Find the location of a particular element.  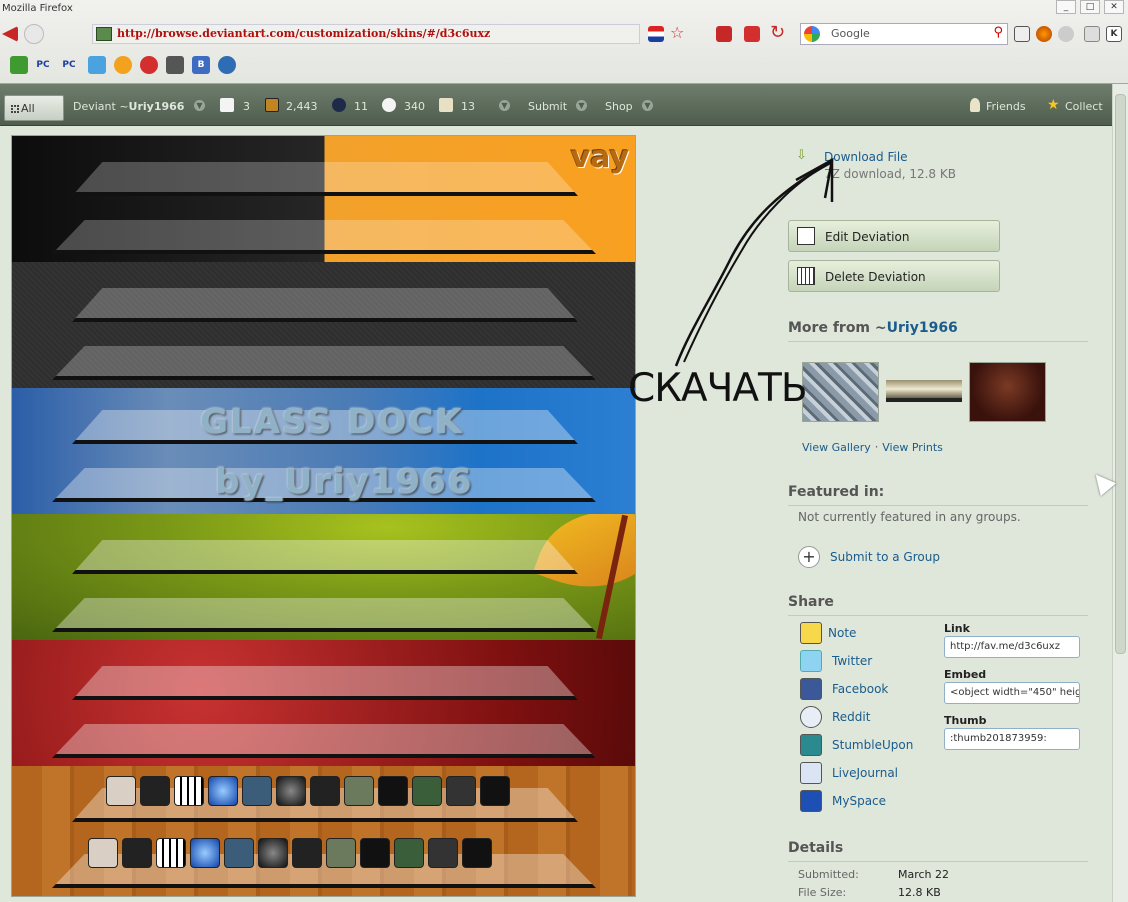

favourites-icon is located at coordinates (272, 105).